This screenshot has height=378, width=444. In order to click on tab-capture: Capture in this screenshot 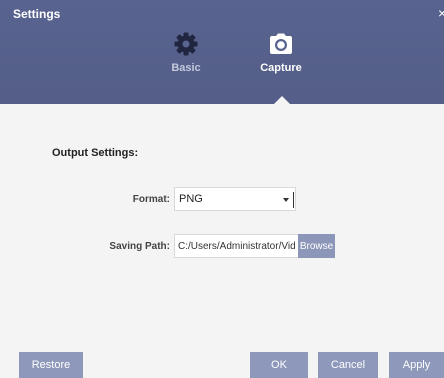, I will do `click(281, 63)`.